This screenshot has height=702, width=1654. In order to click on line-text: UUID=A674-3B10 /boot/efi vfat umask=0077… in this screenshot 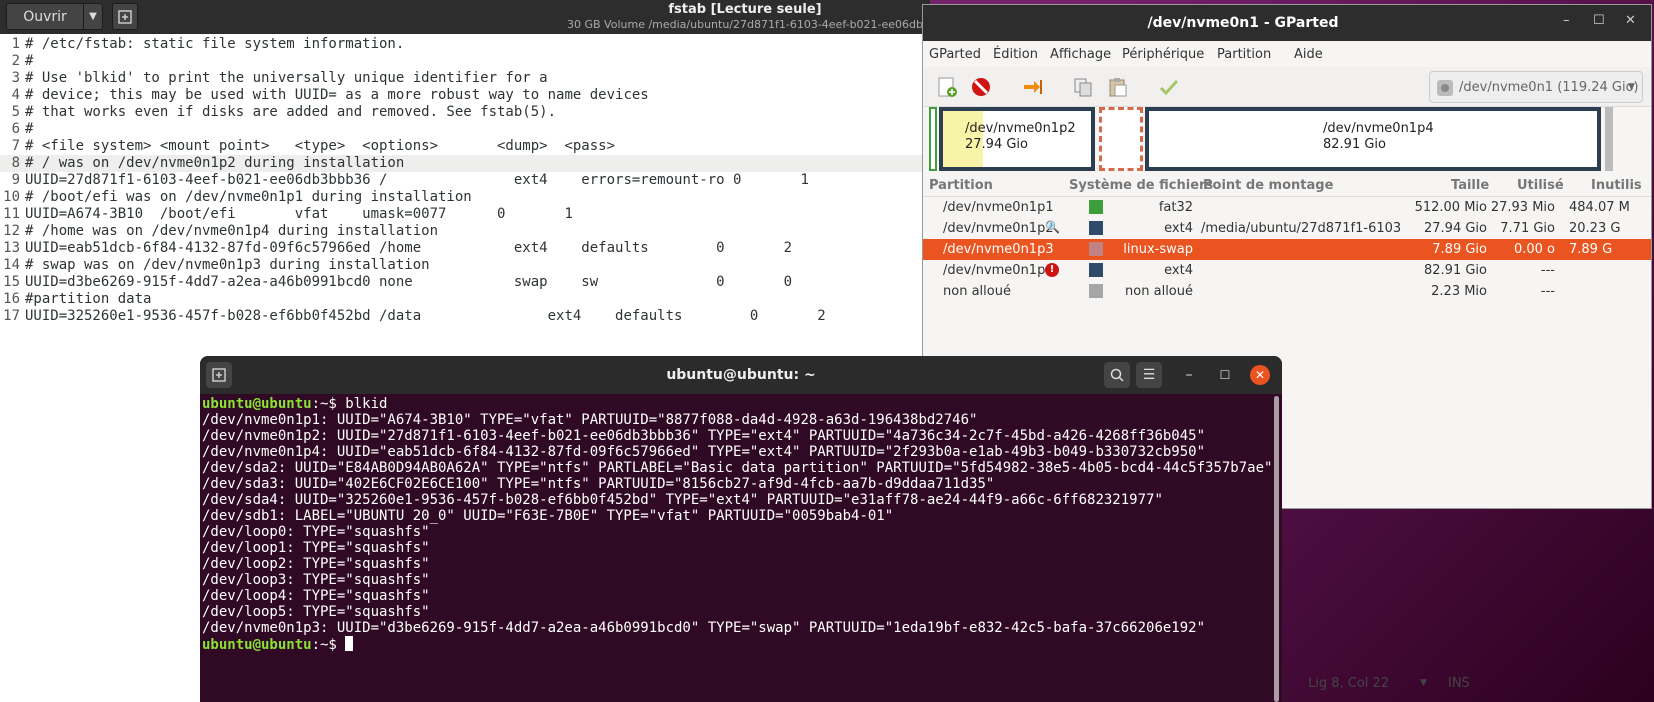, I will do `click(299, 214)`.